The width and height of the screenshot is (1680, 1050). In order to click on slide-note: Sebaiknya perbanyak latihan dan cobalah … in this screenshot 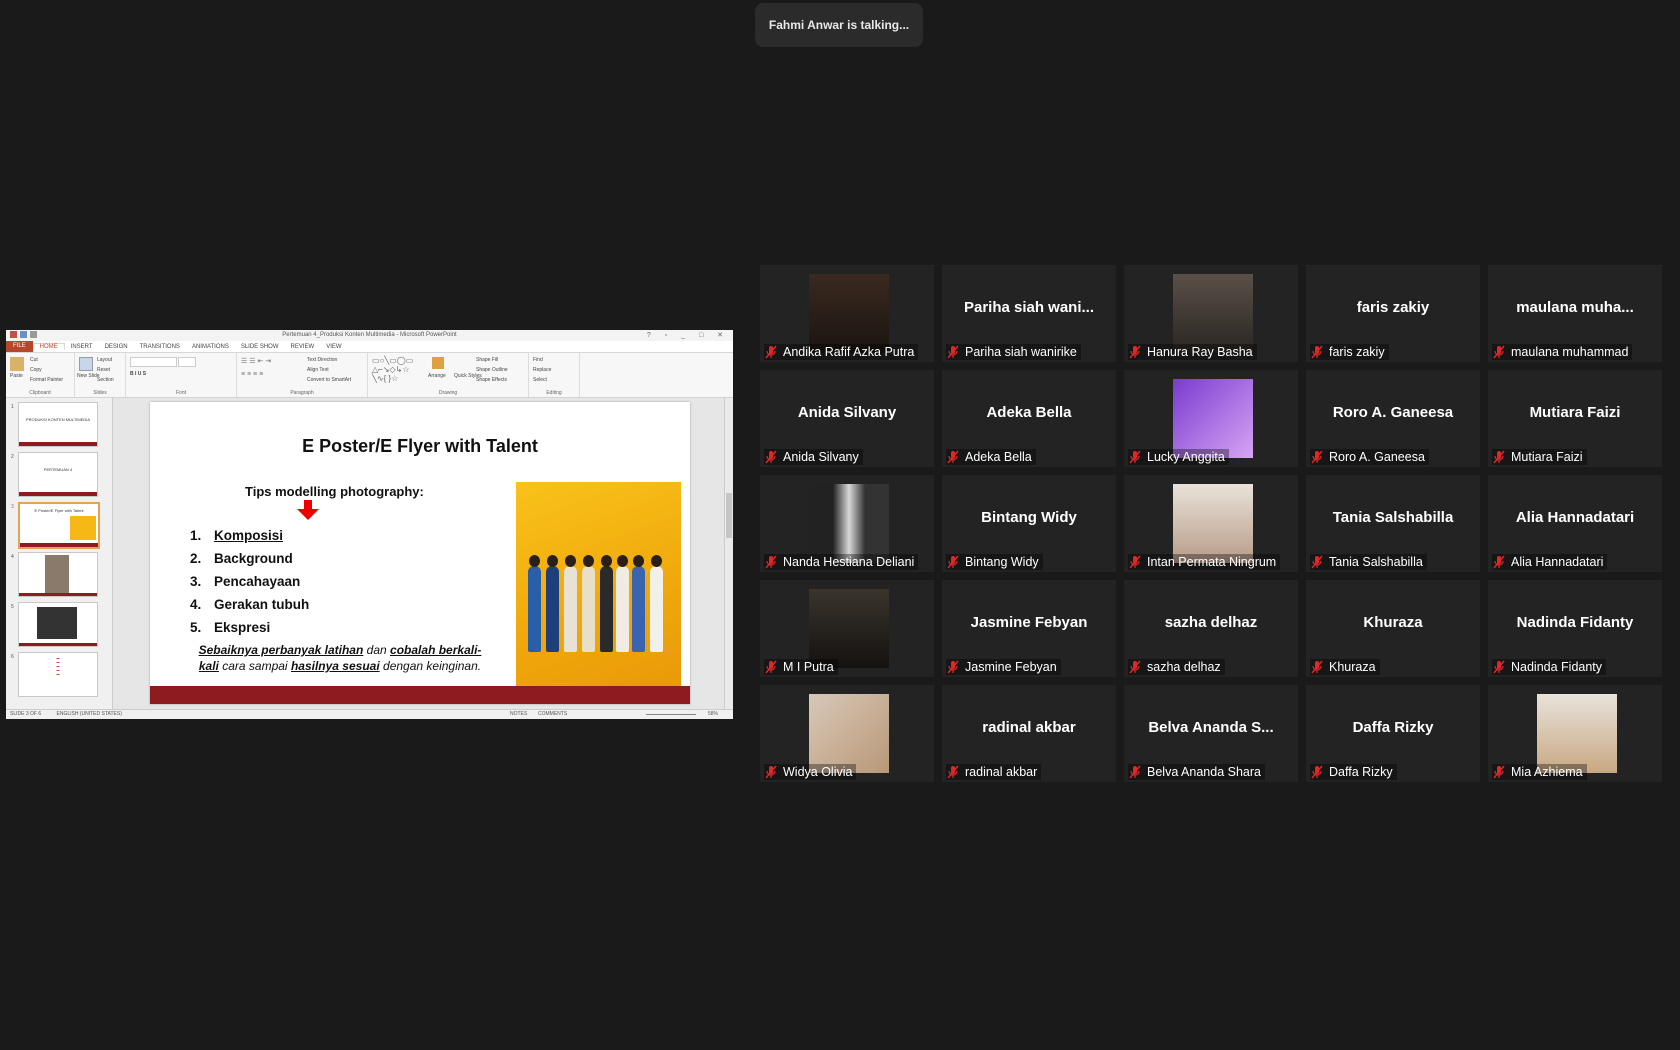, I will do `click(340, 658)`.